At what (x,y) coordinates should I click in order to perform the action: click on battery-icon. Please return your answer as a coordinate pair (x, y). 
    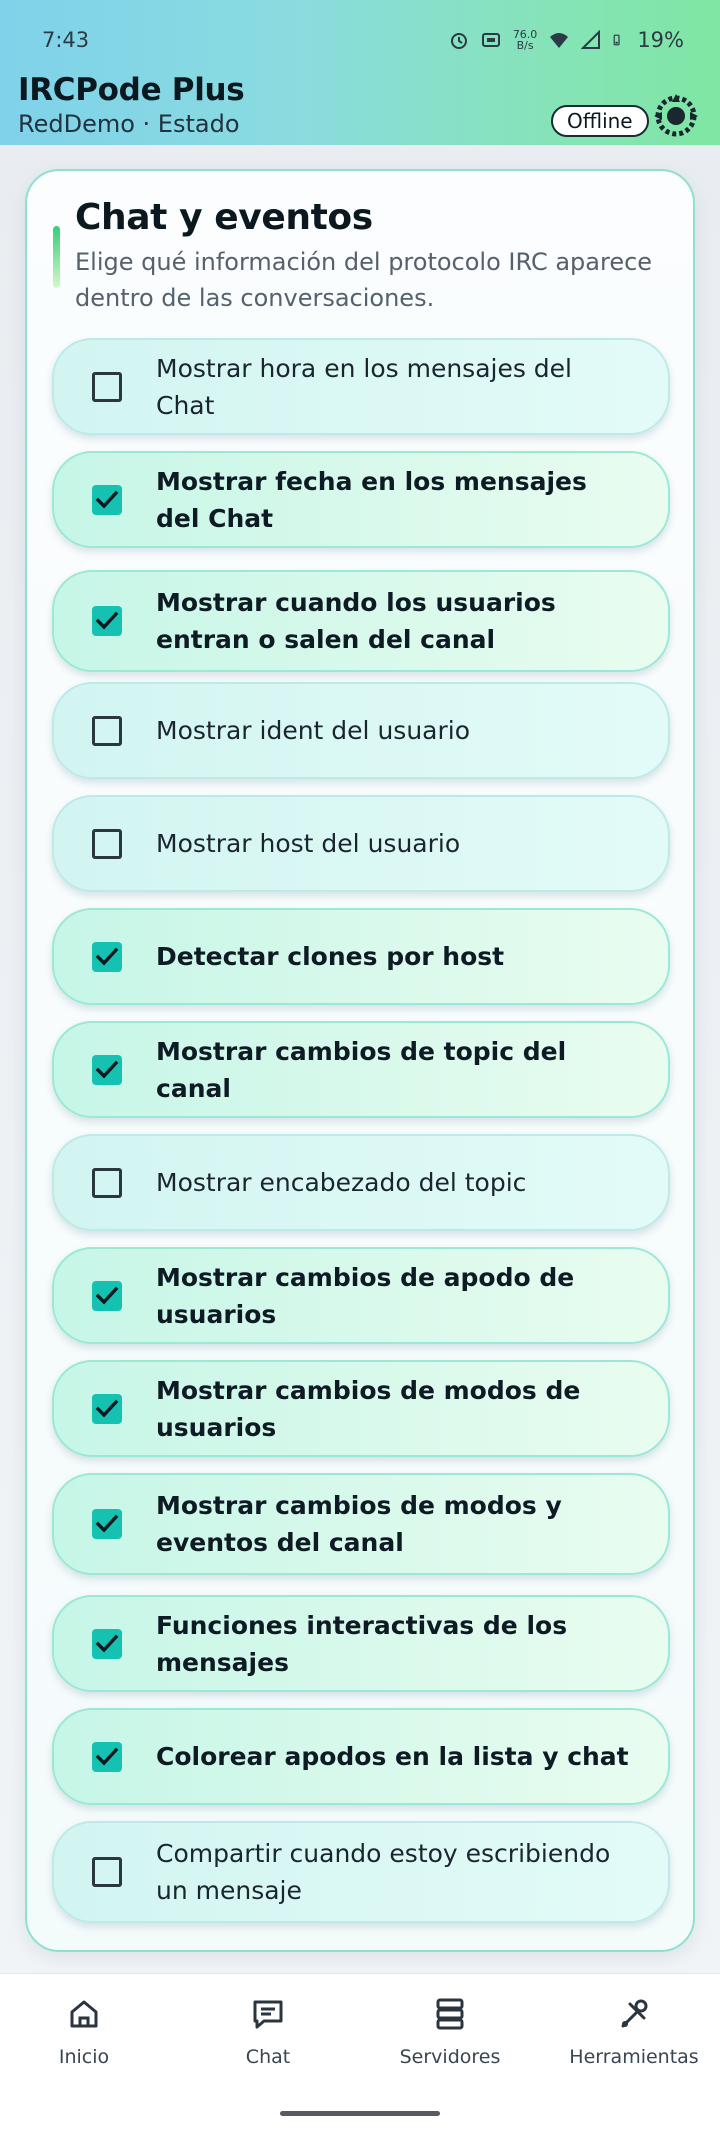
    Looking at the image, I should click on (616, 40).